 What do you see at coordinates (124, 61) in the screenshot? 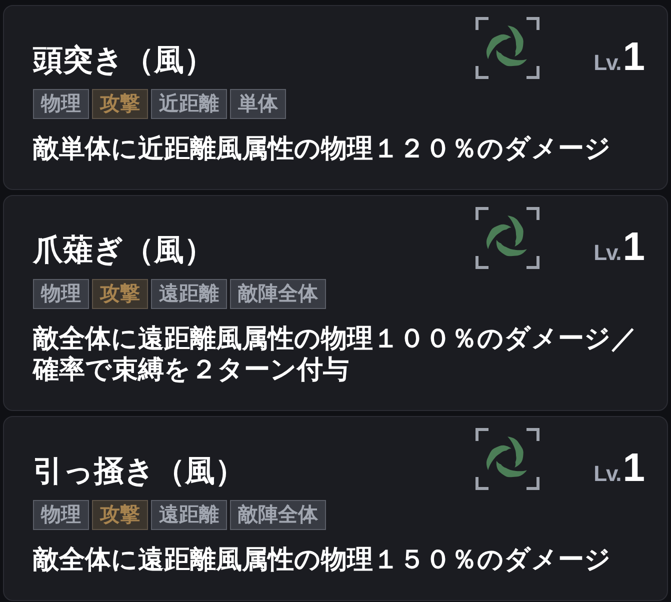
I see `skill-title: 頭突き（風）` at bounding box center [124, 61].